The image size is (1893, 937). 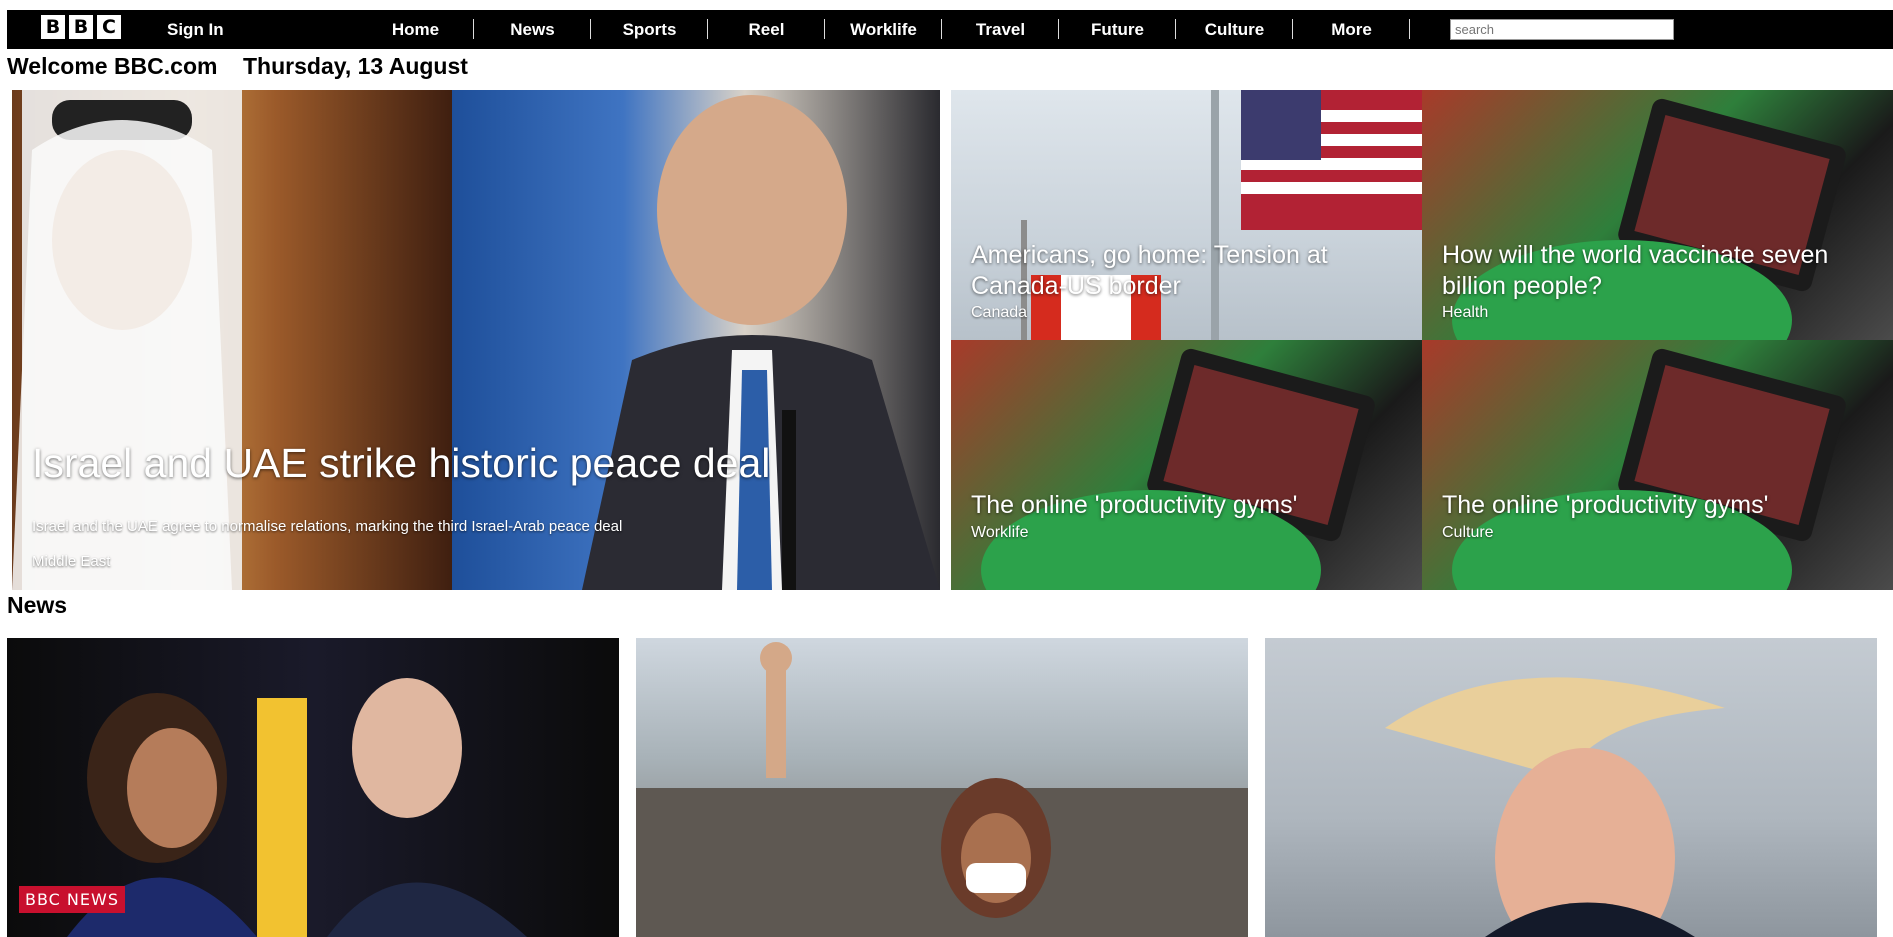 What do you see at coordinates (1465, 313) in the screenshot?
I see `story-category: Health` at bounding box center [1465, 313].